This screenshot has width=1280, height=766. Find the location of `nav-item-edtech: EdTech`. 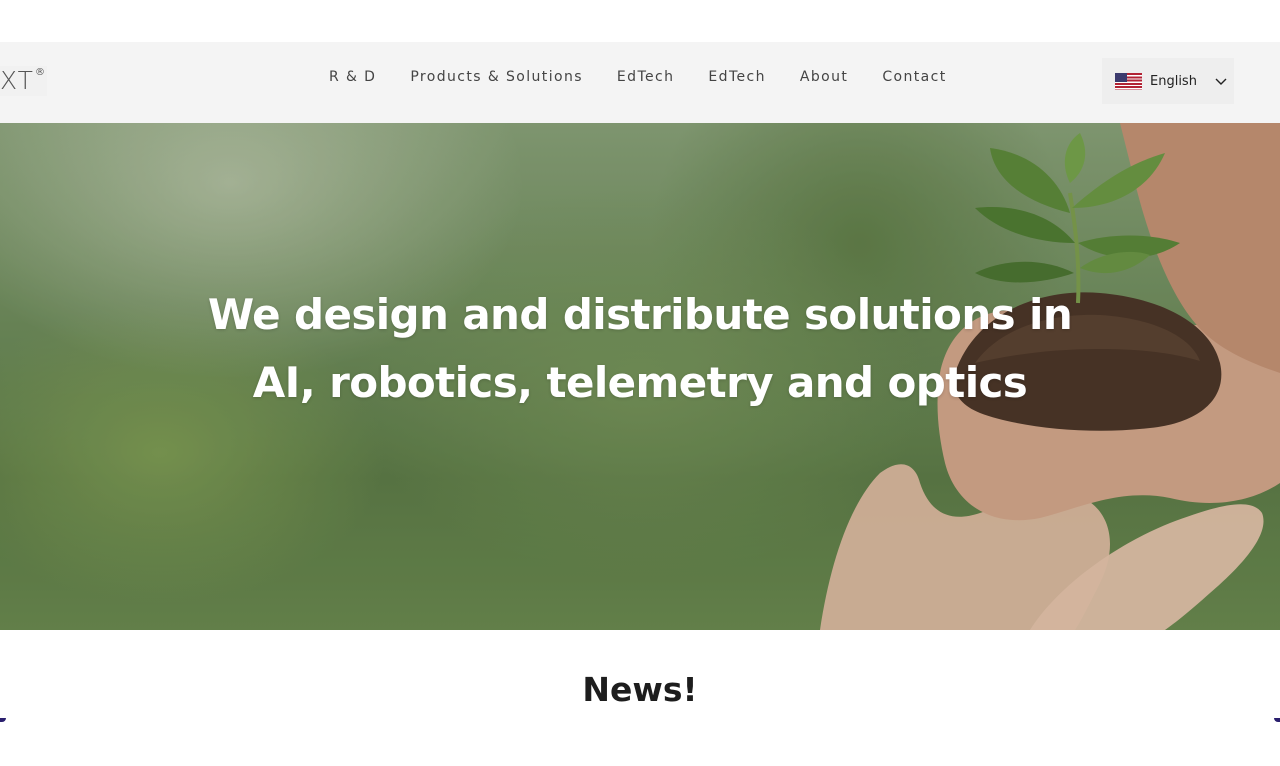

nav-item-edtech: EdTech is located at coordinates (646, 77).